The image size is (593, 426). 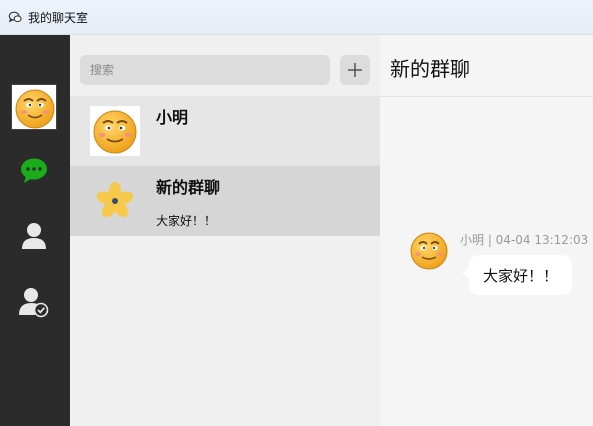 I want to click on side-nav, so click(x=35, y=230).